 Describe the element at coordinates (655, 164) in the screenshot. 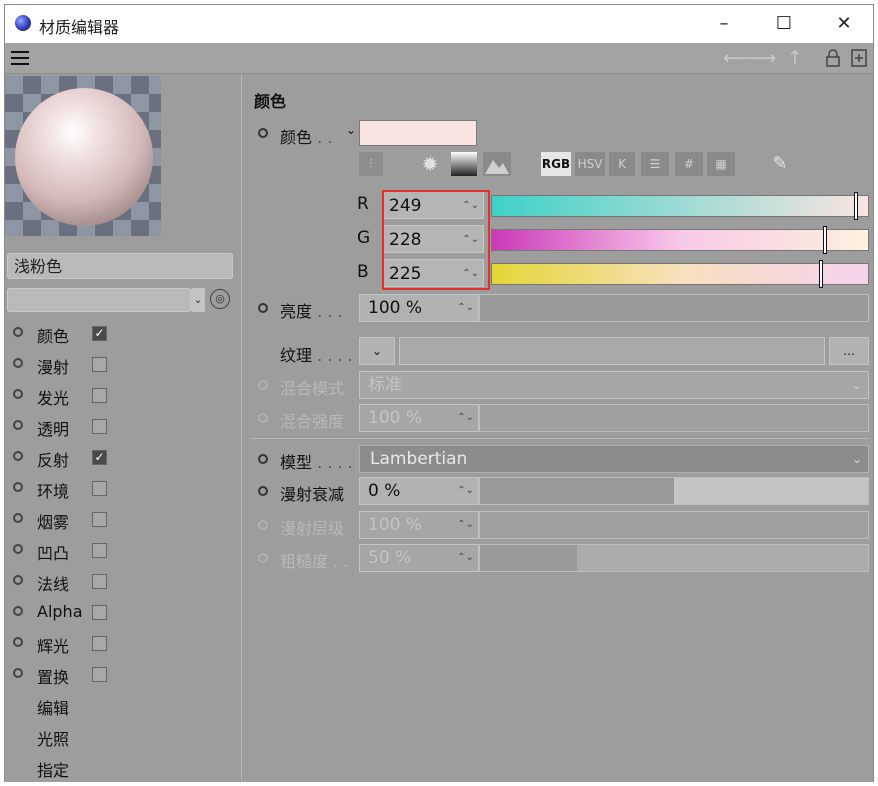

I see `sliders-icon: ☰` at that location.